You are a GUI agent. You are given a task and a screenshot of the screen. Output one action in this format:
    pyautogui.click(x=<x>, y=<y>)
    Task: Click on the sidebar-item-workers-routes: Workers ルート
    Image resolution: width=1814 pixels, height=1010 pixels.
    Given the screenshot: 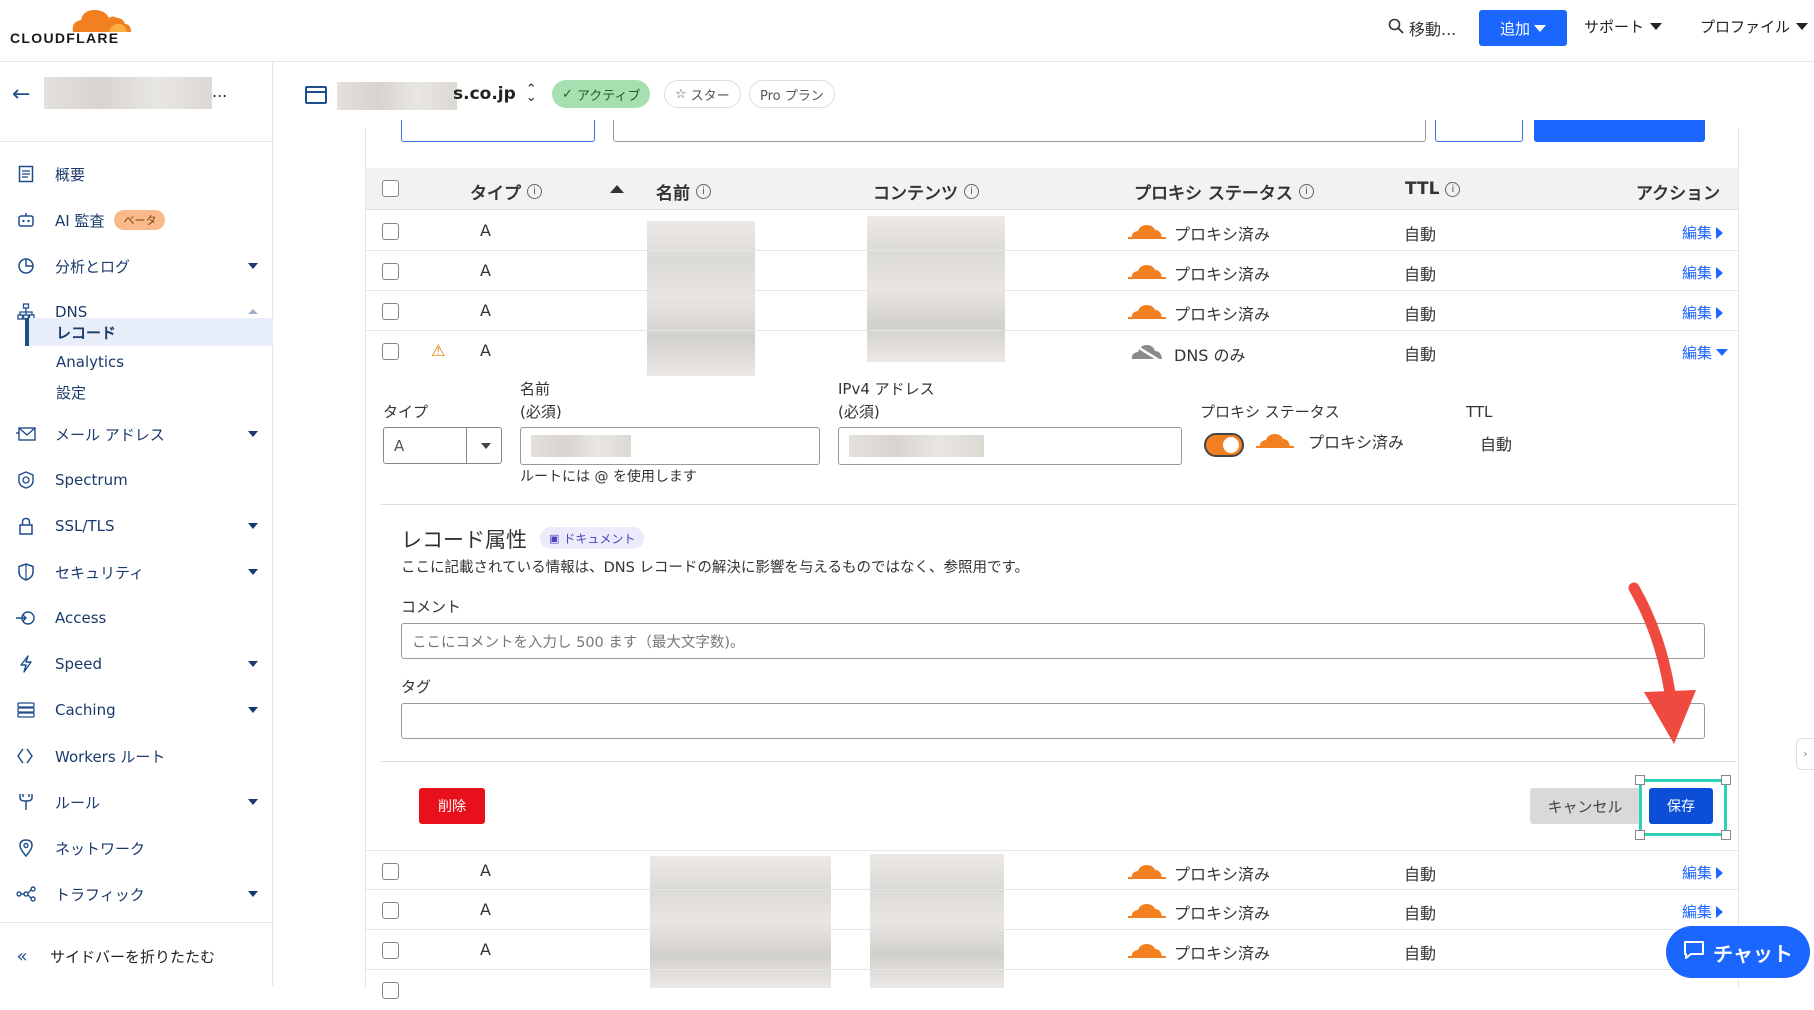 What is the action you would take?
    pyautogui.click(x=136, y=756)
    